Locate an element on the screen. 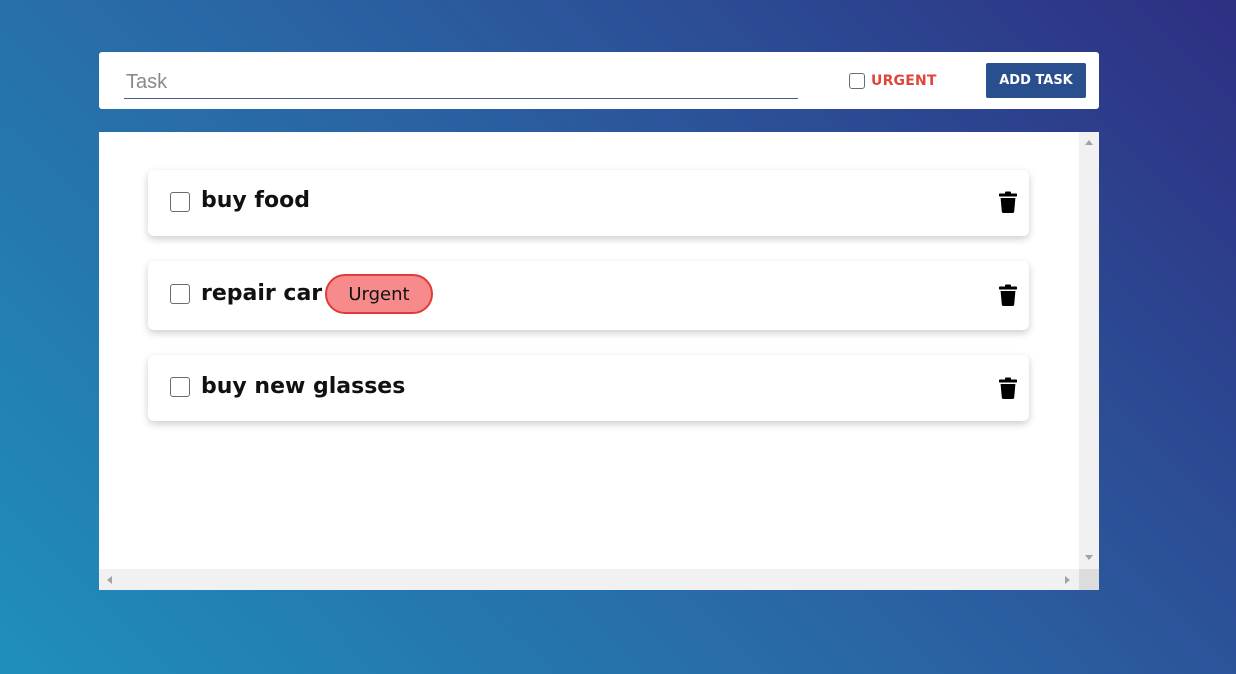  task-item: repair car Urgent is located at coordinates (588, 295).